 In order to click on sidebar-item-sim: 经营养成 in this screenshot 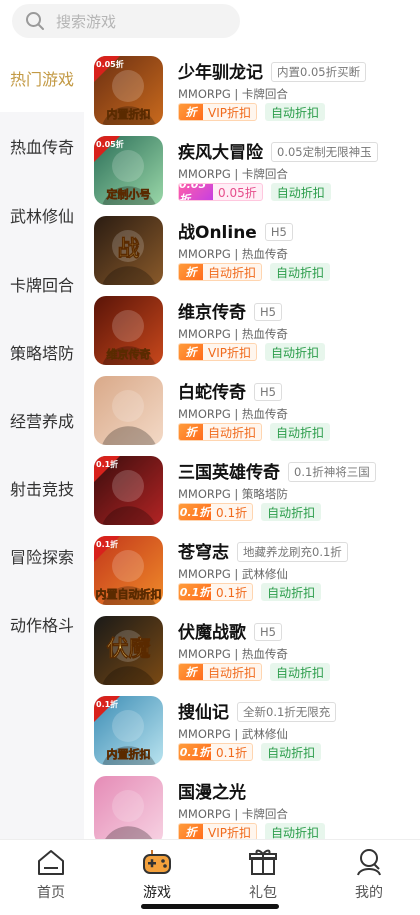, I will do `click(42, 420)`.